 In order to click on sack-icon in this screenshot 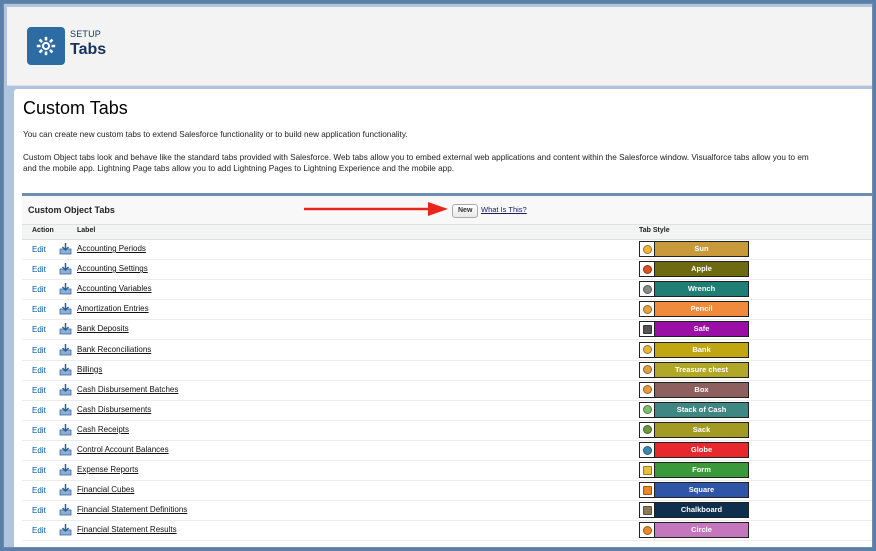, I will do `click(647, 429)`.